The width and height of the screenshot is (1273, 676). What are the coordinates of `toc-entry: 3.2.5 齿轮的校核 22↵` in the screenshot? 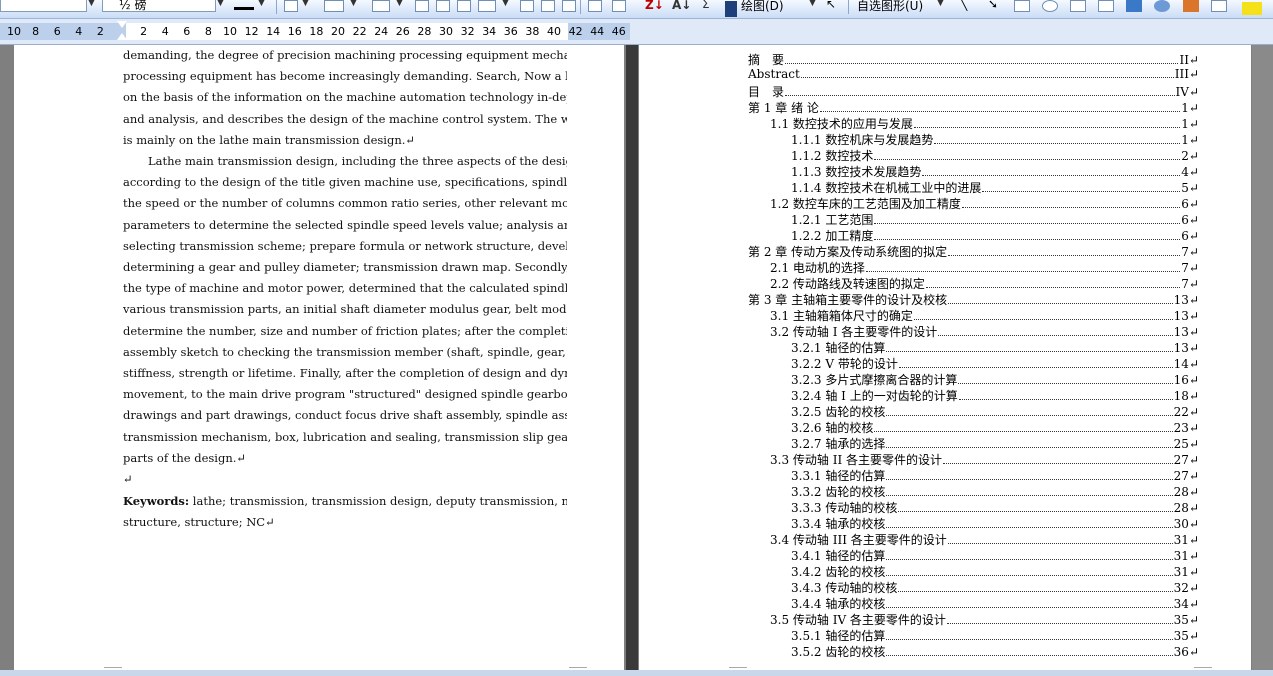 It's located at (995, 411).